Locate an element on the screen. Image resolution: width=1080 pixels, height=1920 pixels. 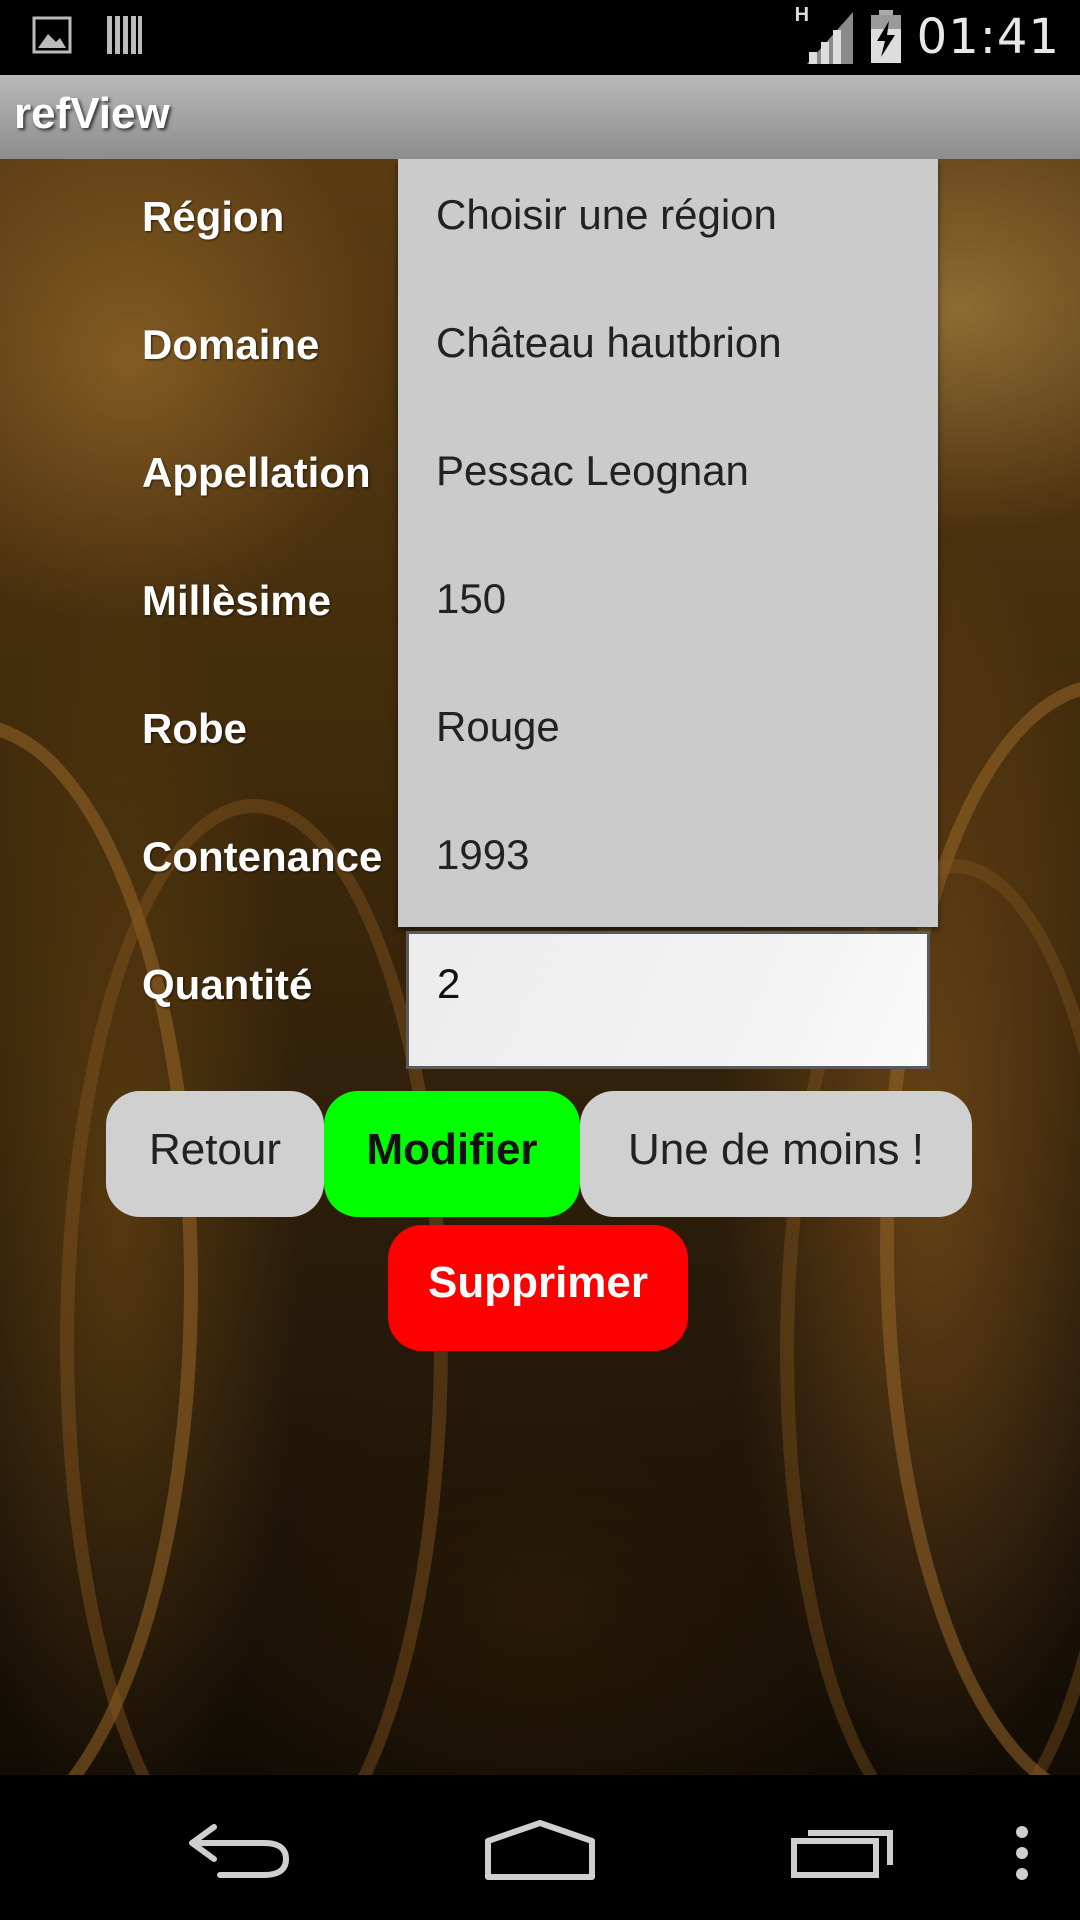
dropdown-item: 150 is located at coordinates (471, 599).